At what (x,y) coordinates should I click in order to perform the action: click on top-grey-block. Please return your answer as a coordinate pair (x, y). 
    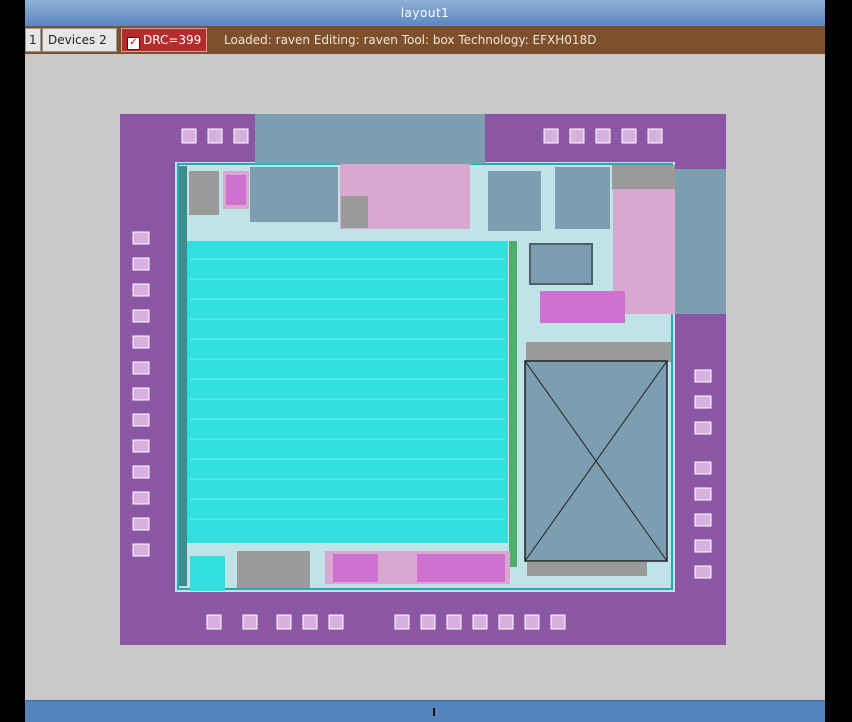
    Looking at the image, I should click on (354, 212).